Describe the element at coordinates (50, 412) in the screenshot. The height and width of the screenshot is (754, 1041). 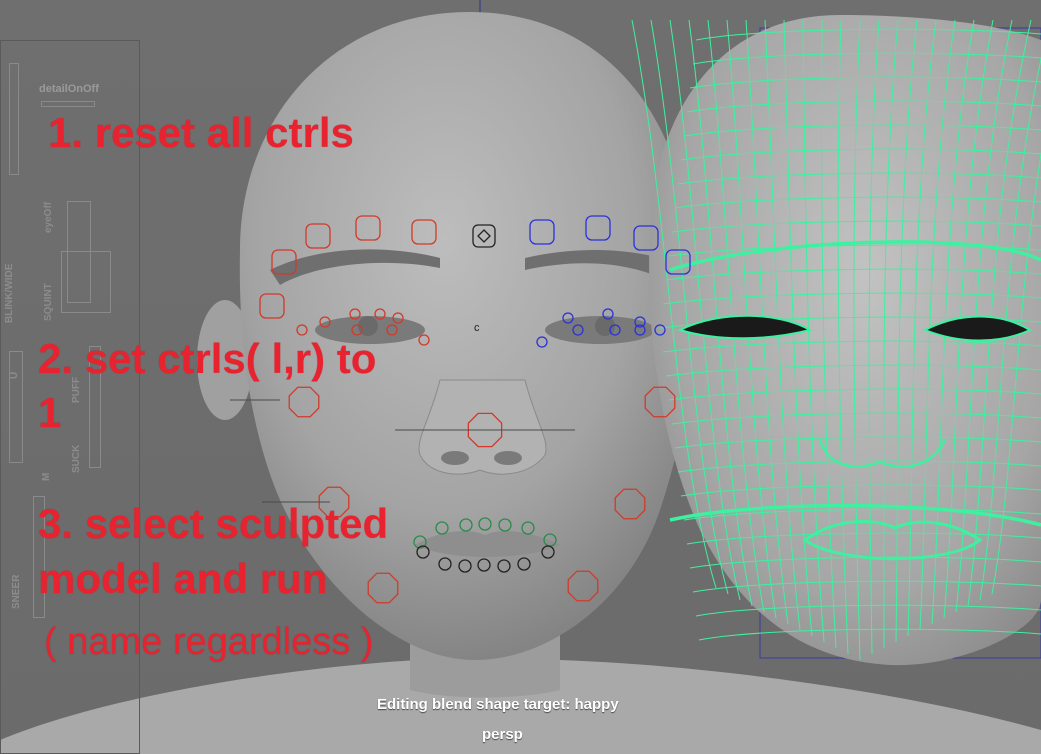
I see `step-2-annotation-line2: 1` at that location.